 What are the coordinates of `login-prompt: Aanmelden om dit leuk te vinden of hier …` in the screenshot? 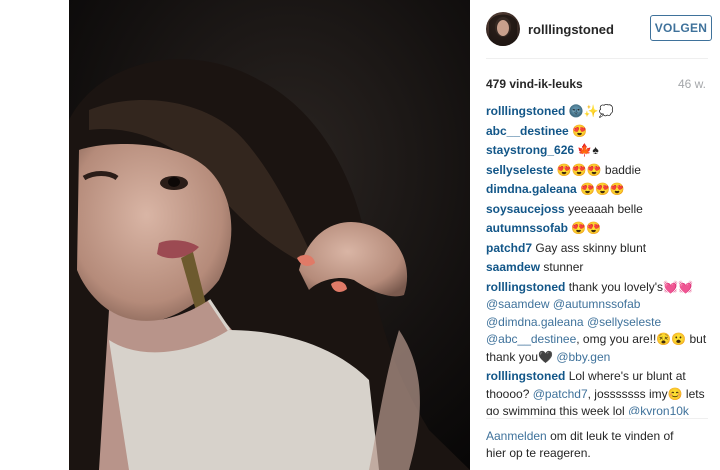 It's located at (591, 445).